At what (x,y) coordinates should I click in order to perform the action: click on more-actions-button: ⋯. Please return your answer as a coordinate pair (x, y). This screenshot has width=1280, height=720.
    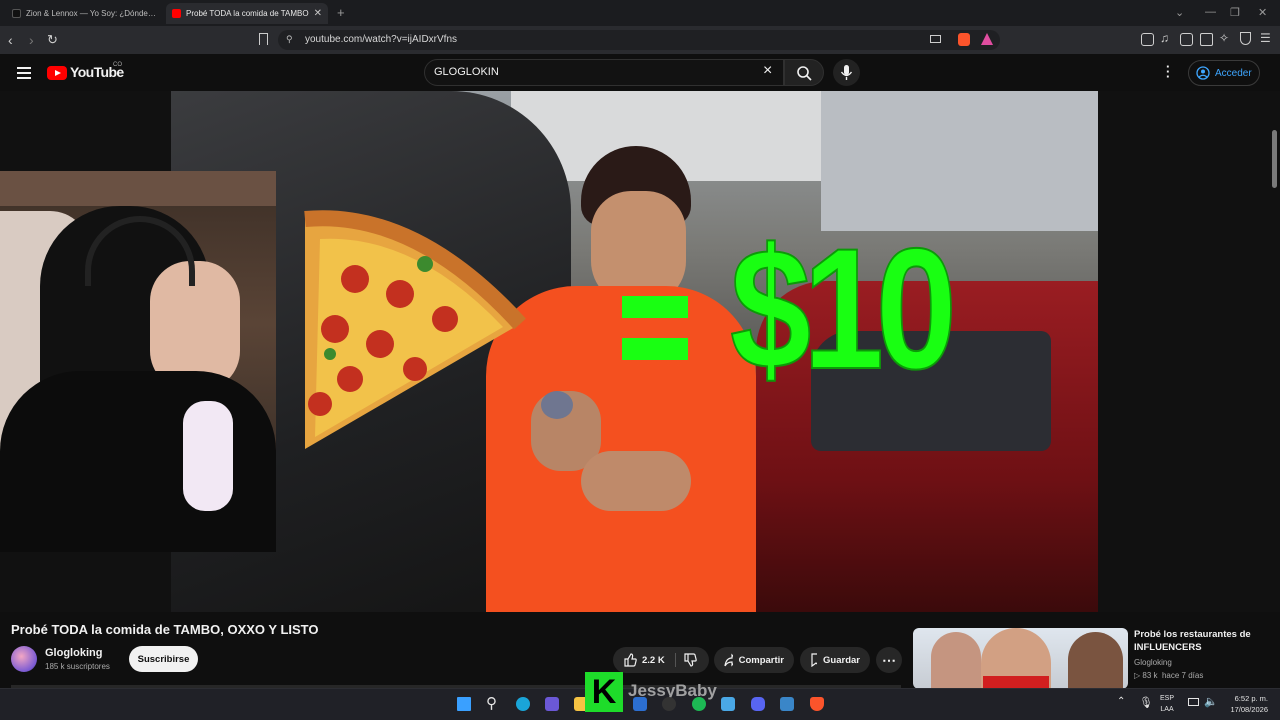
    Looking at the image, I should click on (889, 660).